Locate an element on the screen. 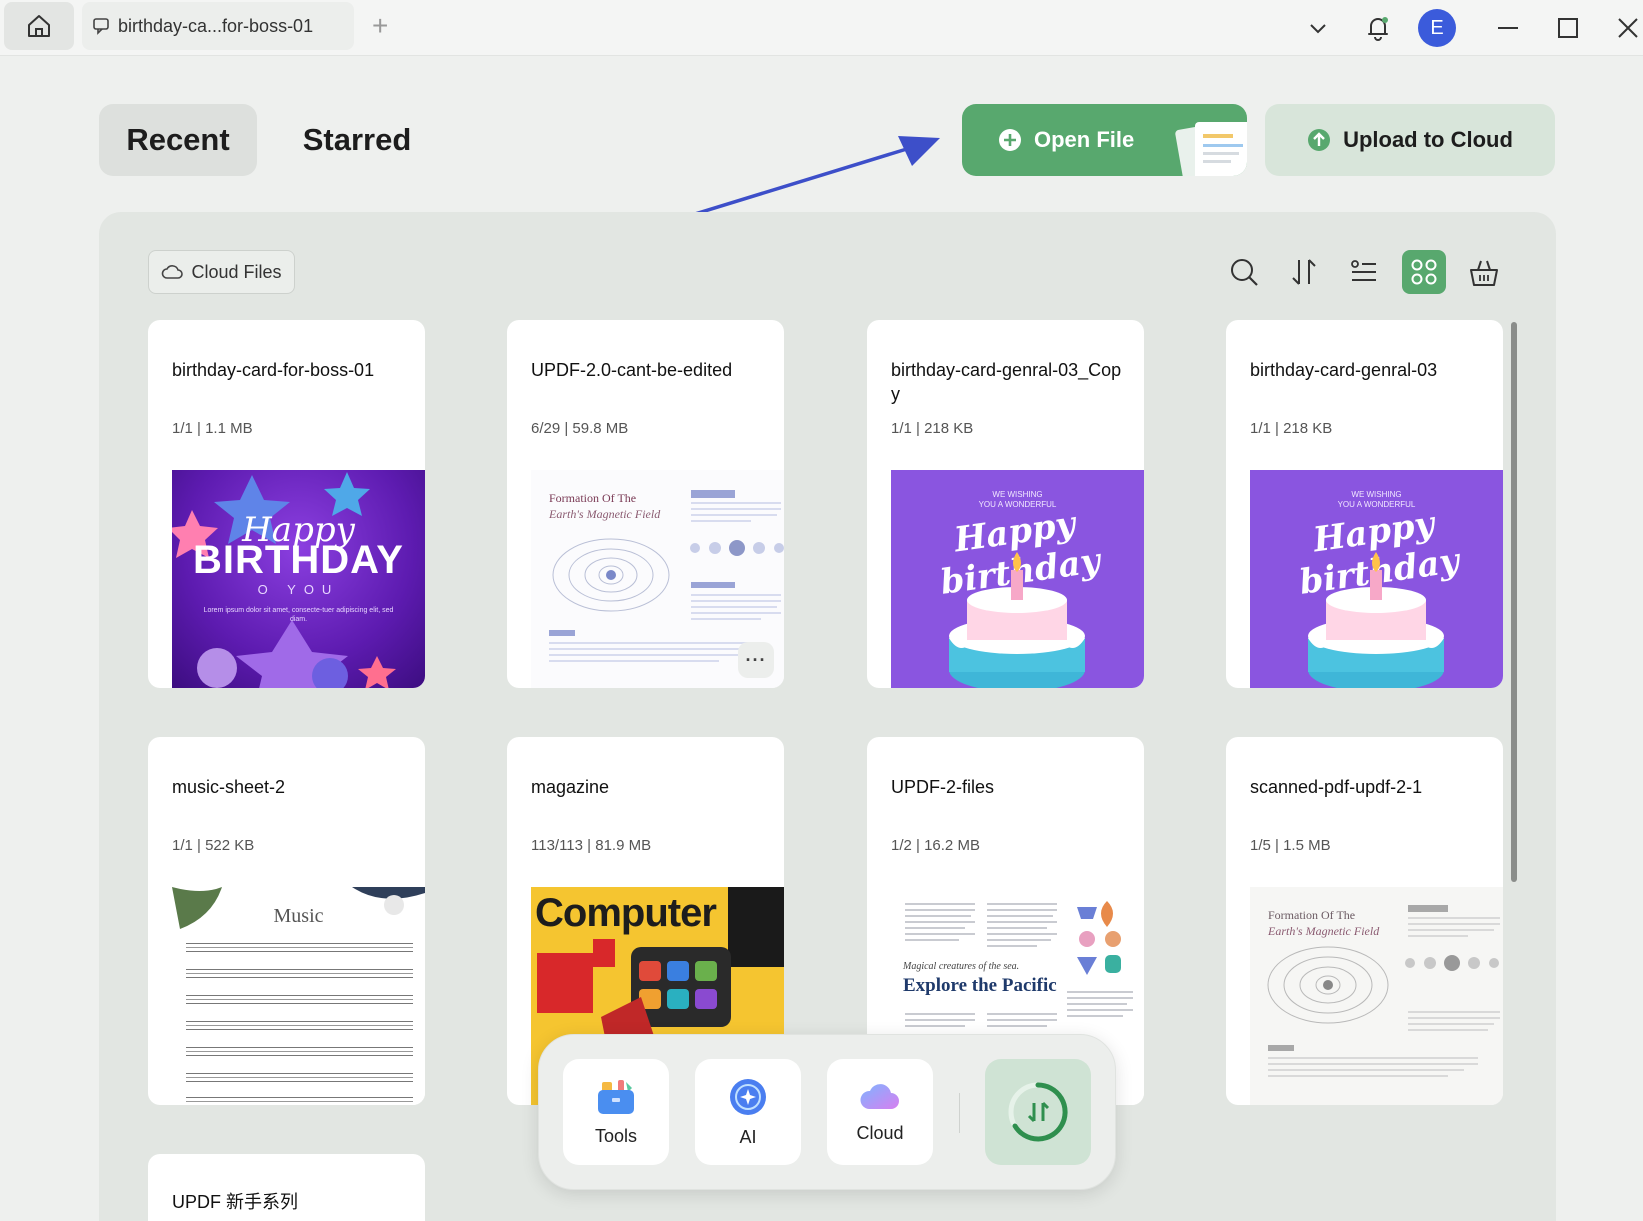 This screenshot has width=1643, height=1221. file-meta: 113/113 | 81.9 MB is located at coordinates (591, 845).